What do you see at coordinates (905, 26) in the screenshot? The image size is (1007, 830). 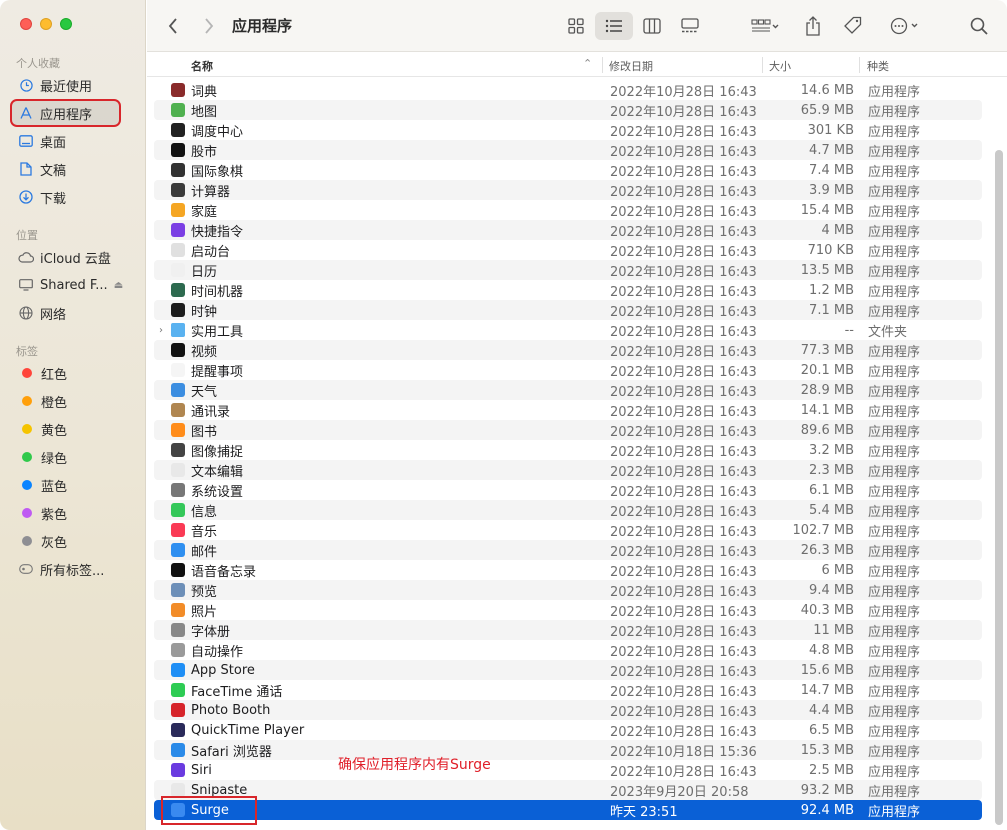 I see `more-actions-button` at bounding box center [905, 26].